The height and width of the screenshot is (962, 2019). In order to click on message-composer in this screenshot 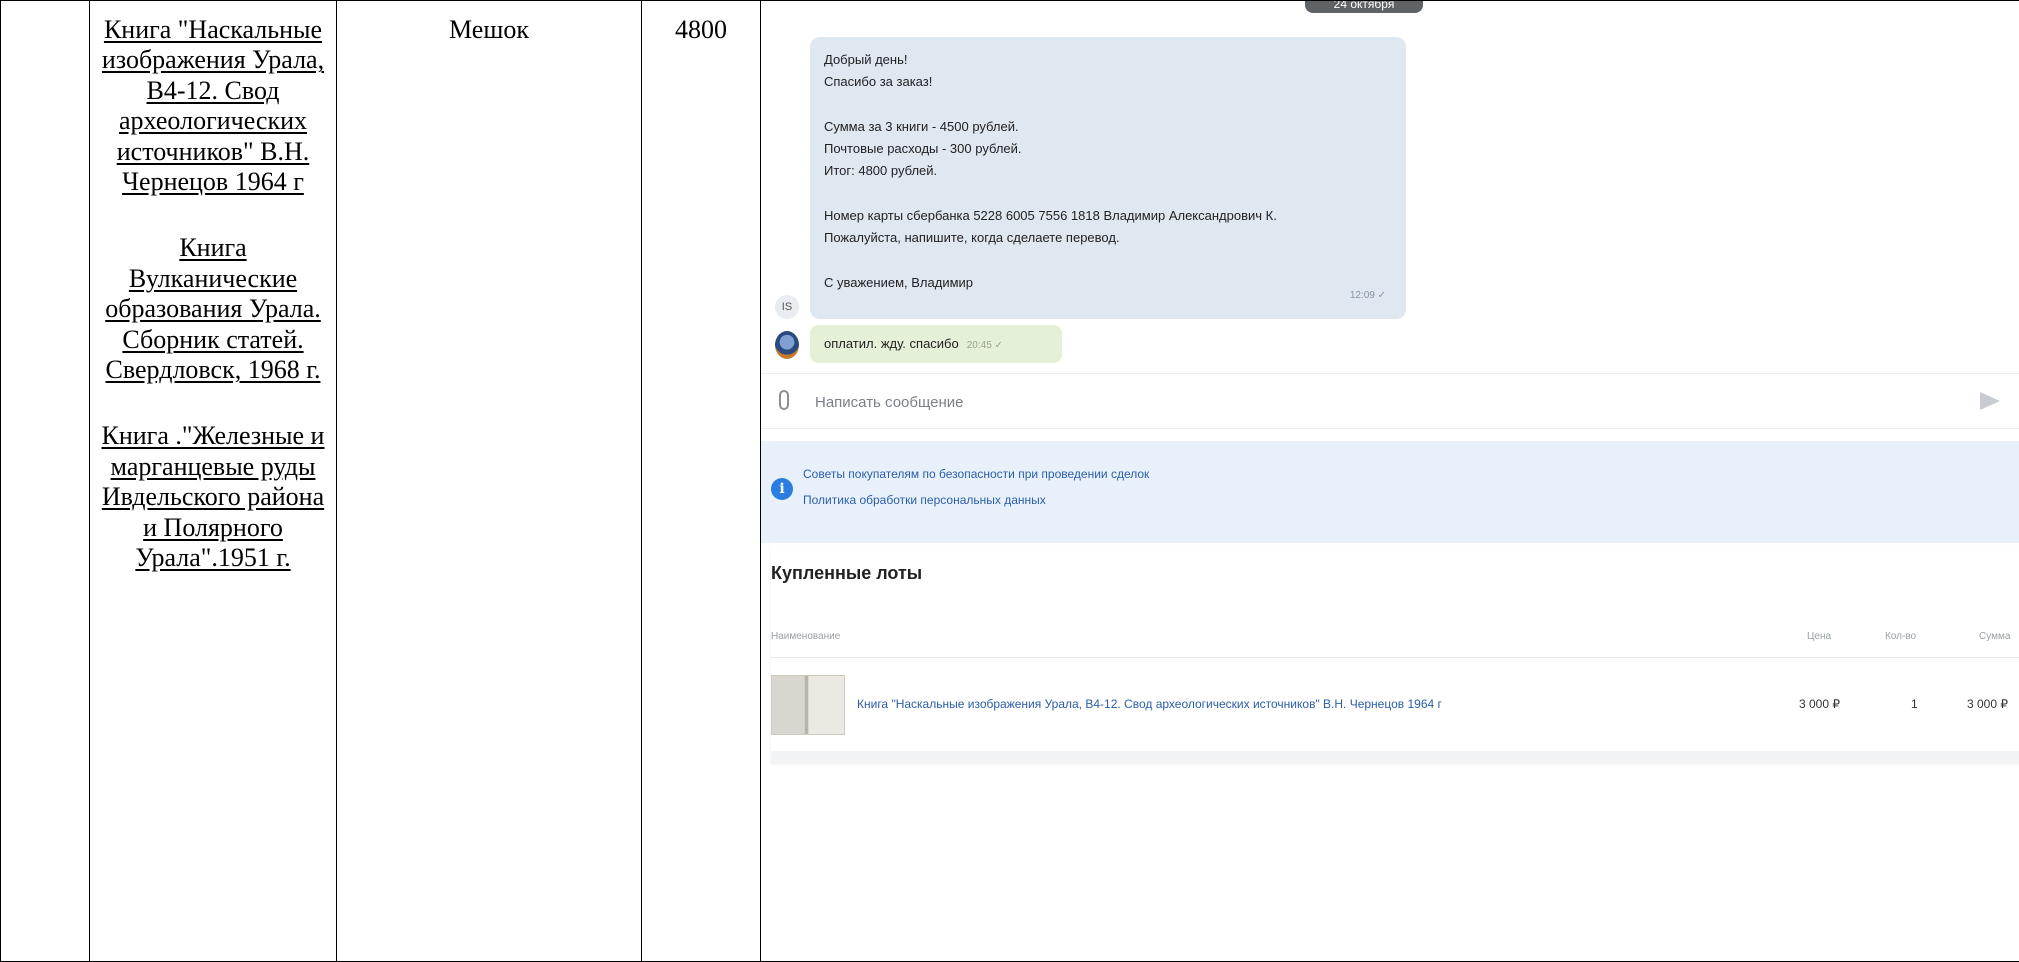, I will do `click(1390, 401)`.